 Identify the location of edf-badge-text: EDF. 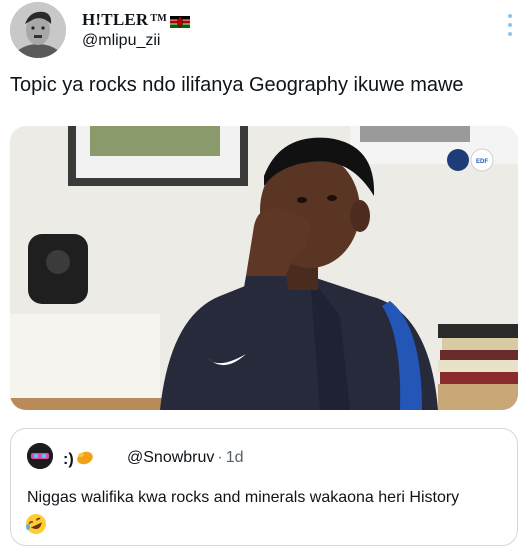
(482, 162).